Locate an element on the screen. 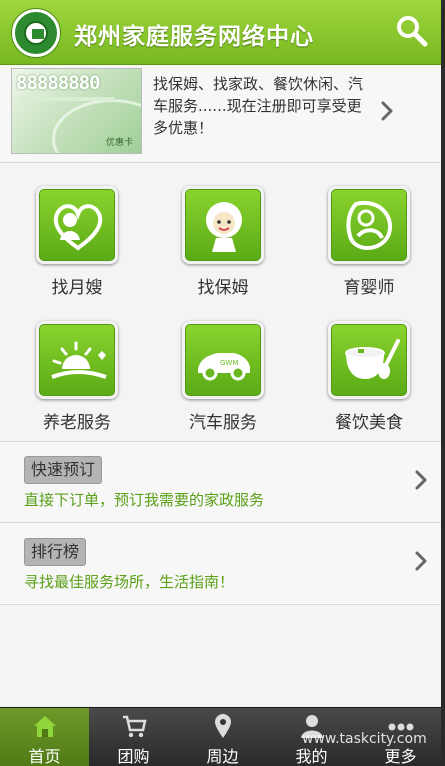  tab-home: 首页 is located at coordinates (44, 737).